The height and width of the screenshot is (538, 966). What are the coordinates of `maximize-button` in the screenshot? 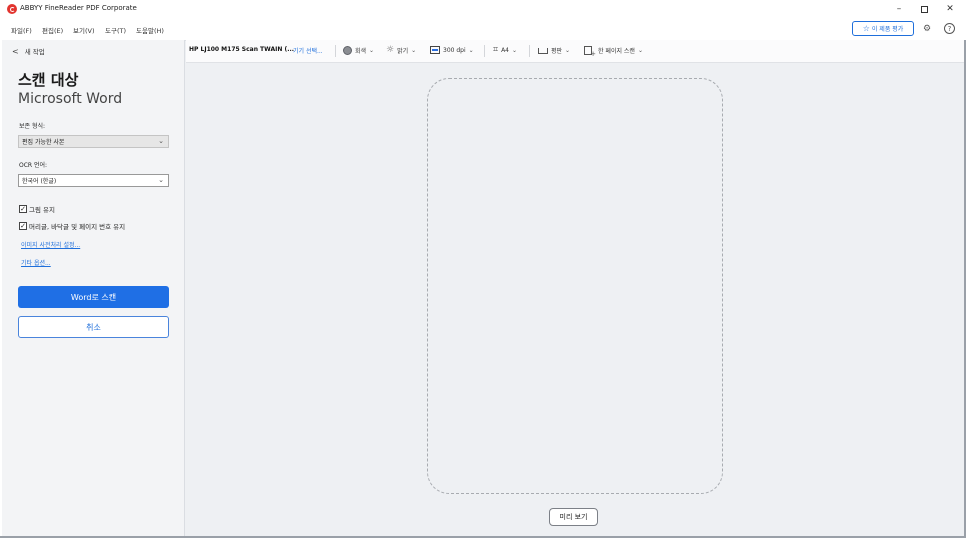 It's located at (924, 9).